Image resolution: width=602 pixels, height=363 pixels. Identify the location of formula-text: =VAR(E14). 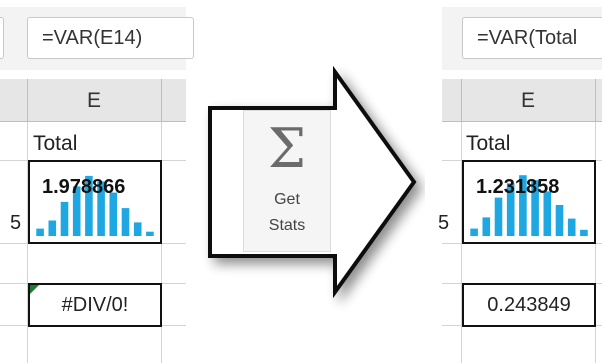
(92, 38).